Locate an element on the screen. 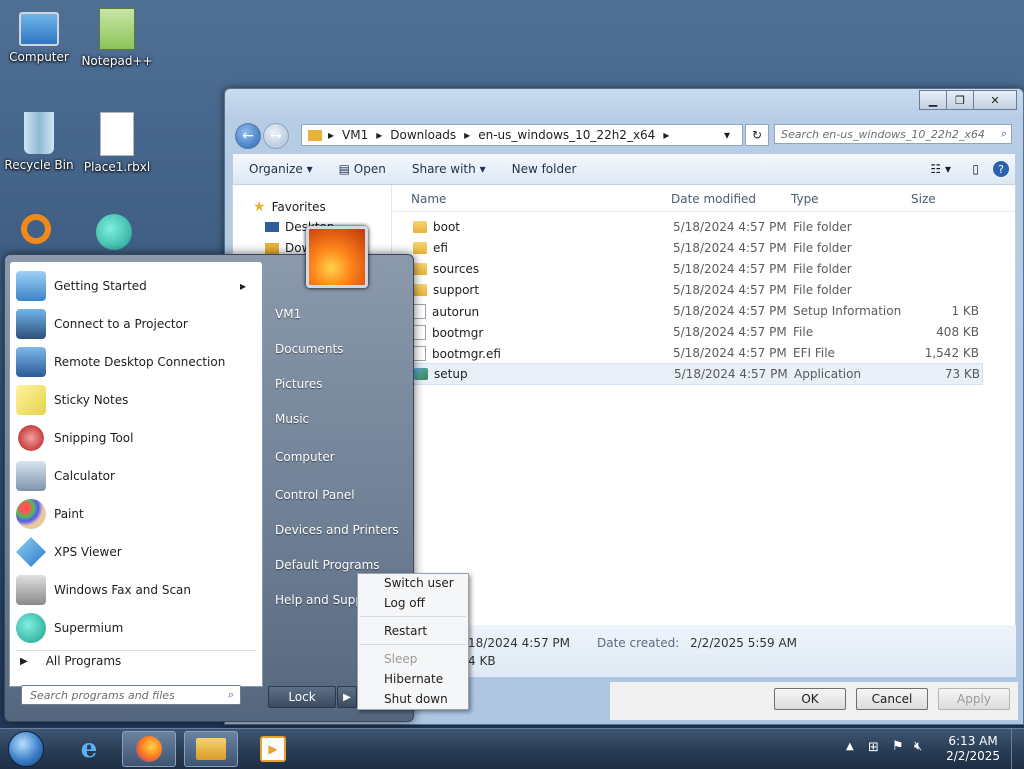 Image resolution: width=1024 pixels, height=769 pixels. power-options-arrow: ▶ is located at coordinates (347, 697).